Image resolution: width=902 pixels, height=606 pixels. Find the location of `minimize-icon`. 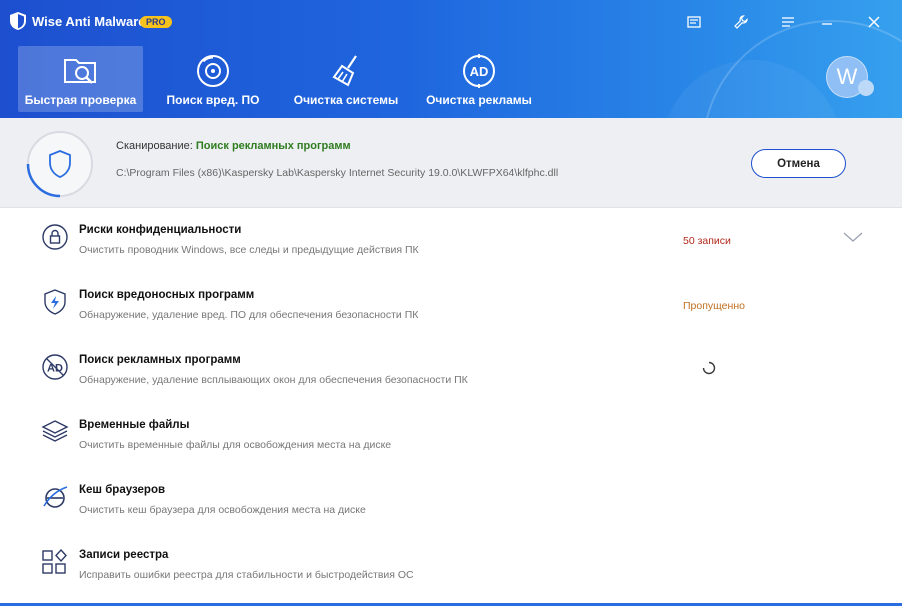

minimize-icon is located at coordinates (827, 24).